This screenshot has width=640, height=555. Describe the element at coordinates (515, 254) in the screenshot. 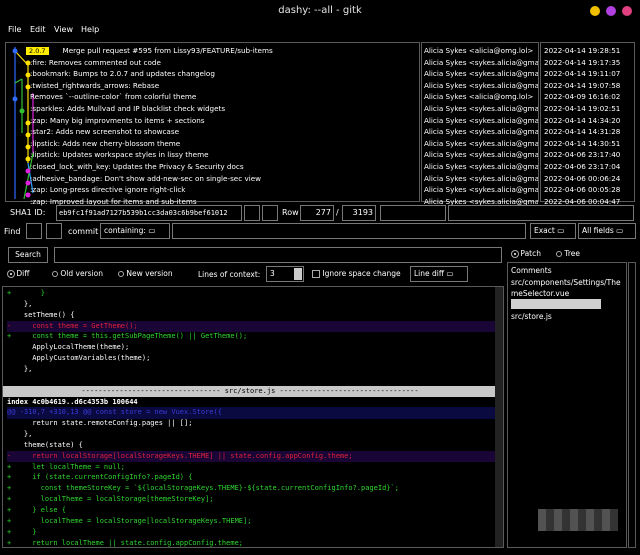

I see `radio-patch` at that location.